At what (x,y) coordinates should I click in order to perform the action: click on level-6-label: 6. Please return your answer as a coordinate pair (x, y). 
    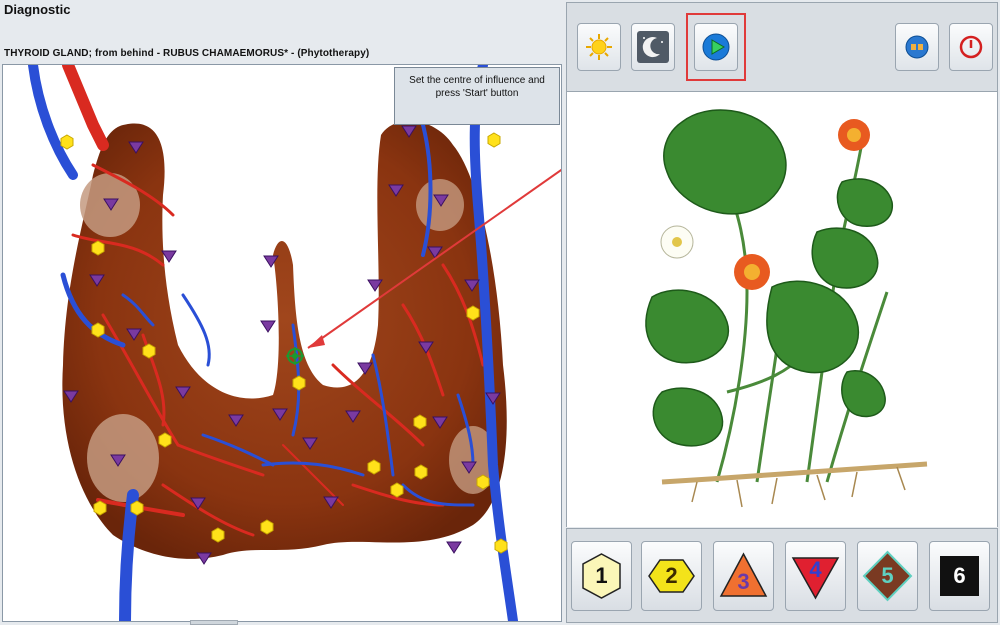
    Looking at the image, I should click on (959, 575).